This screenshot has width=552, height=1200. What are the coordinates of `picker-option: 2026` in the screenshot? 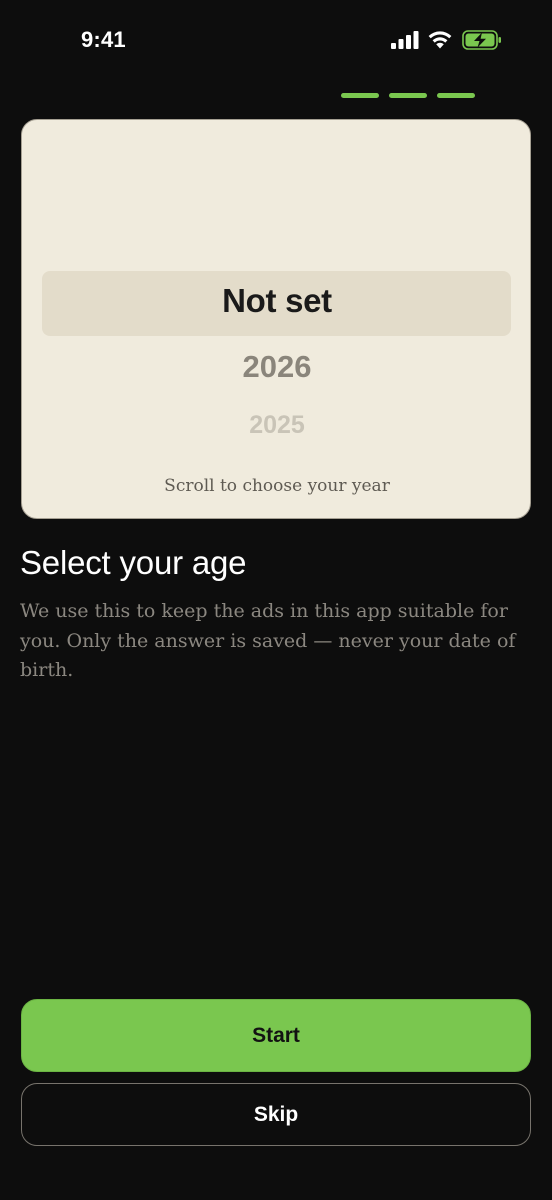 It's located at (276, 367).